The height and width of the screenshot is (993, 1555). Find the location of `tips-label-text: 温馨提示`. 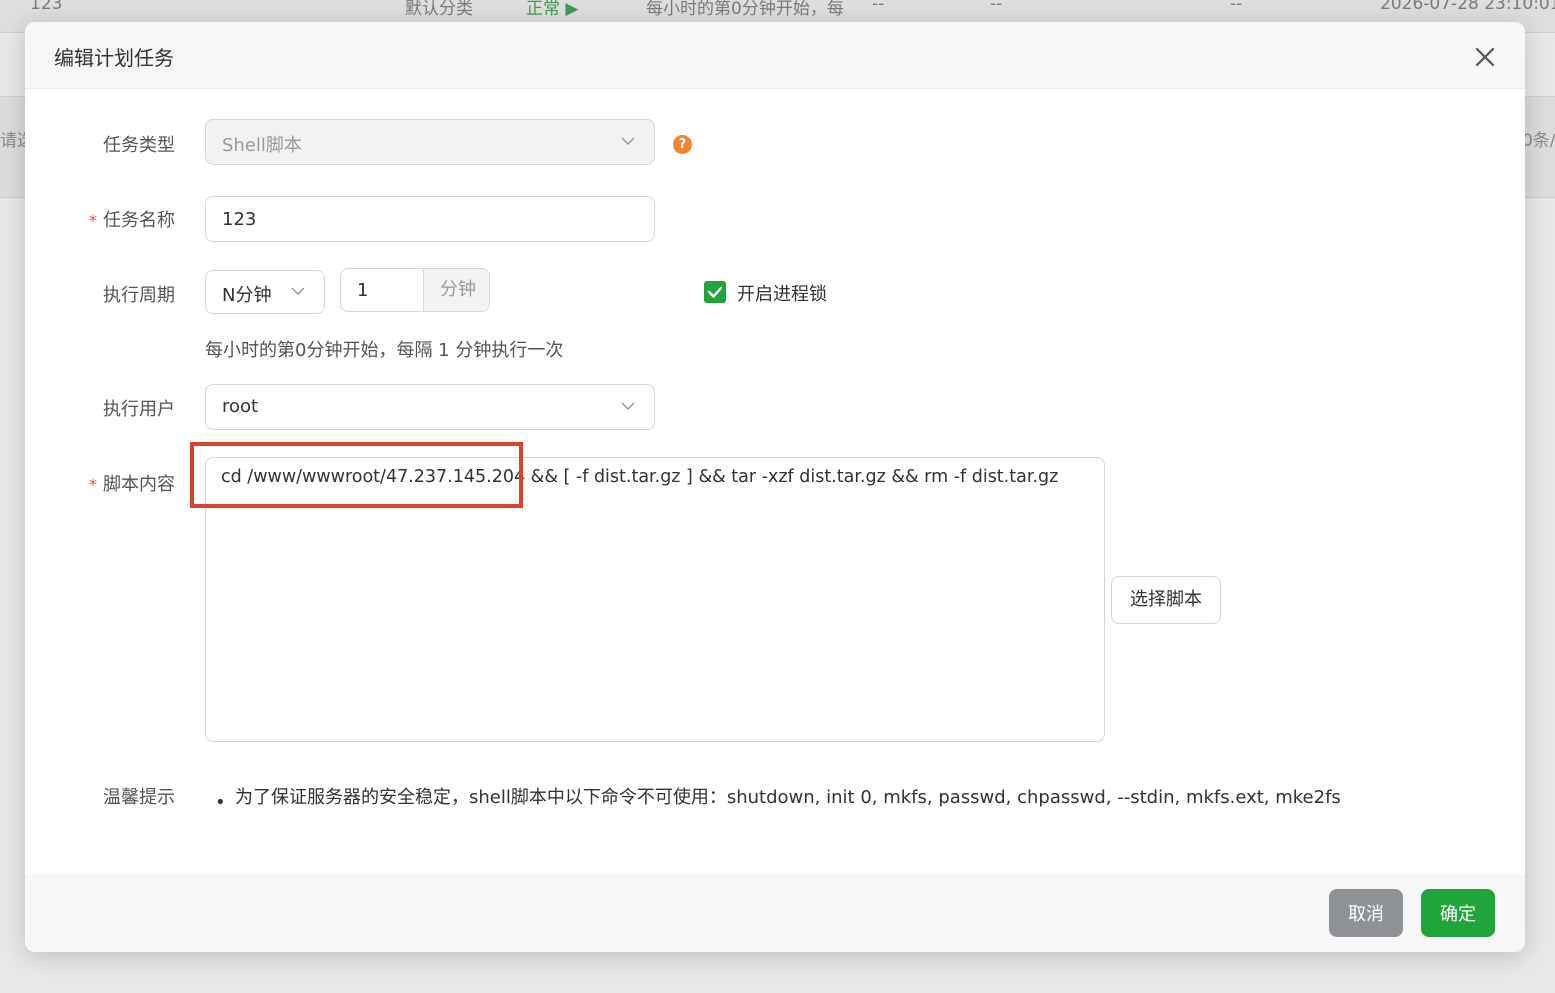

tips-label-text: 温馨提示 is located at coordinates (139, 797).